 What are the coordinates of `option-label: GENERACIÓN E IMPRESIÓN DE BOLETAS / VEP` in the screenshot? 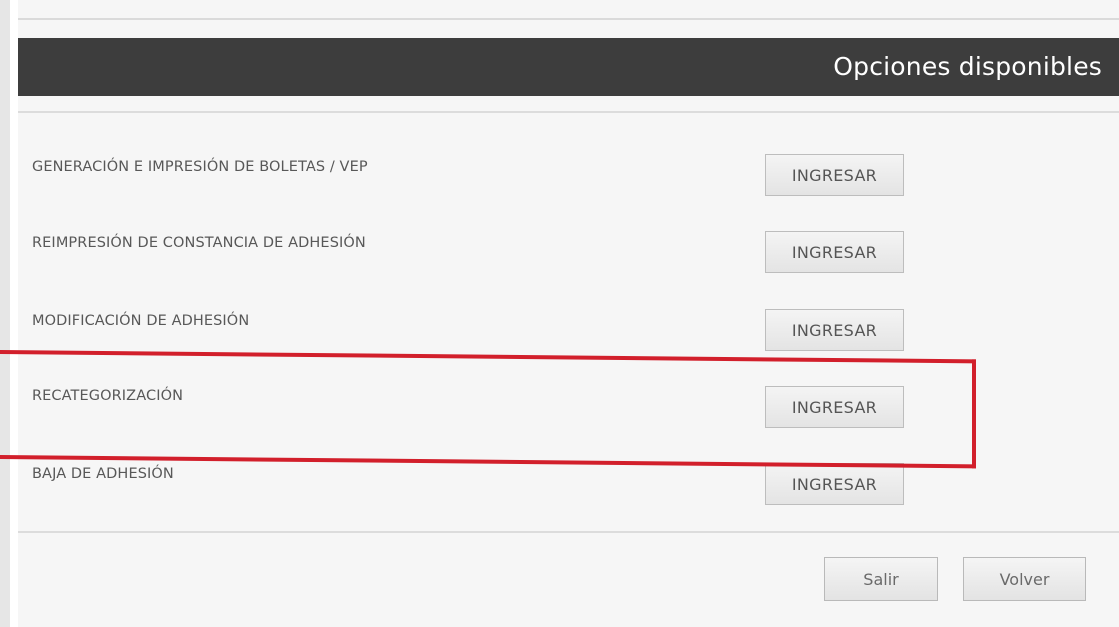 It's located at (200, 167).